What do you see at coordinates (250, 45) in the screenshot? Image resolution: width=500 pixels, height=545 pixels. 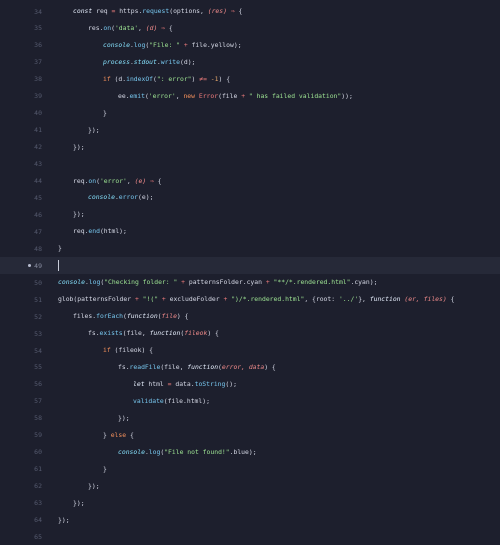 I see `code-line: 36 console.log("File: " + file.yellow);` at bounding box center [250, 45].